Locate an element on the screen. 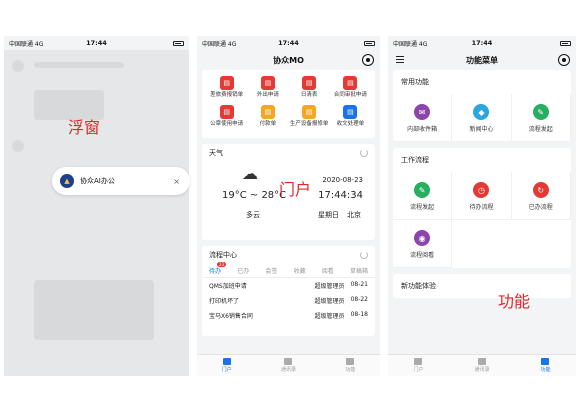 This screenshot has height=412, width=580. menu-item-icon: ◷ is located at coordinates (481, 190).